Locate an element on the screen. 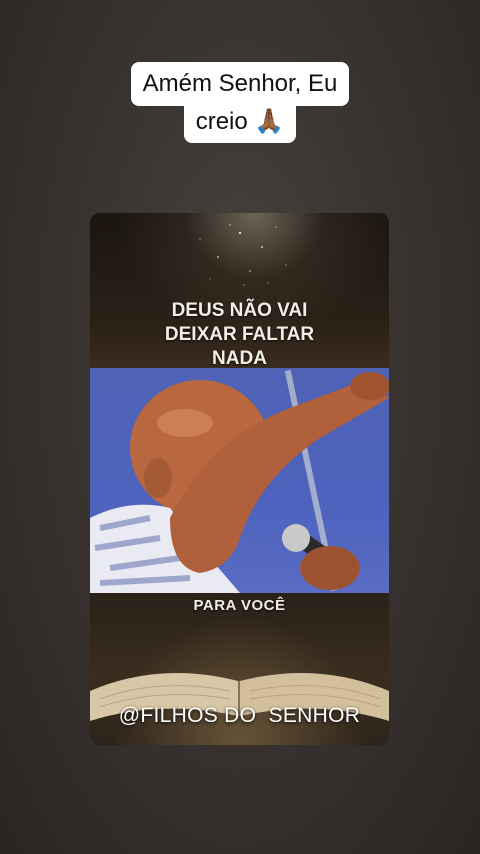 This screenshot has height=854, width=480. caption-line-1: Amém Senhor, Eu is located at coordinates (240, 84).